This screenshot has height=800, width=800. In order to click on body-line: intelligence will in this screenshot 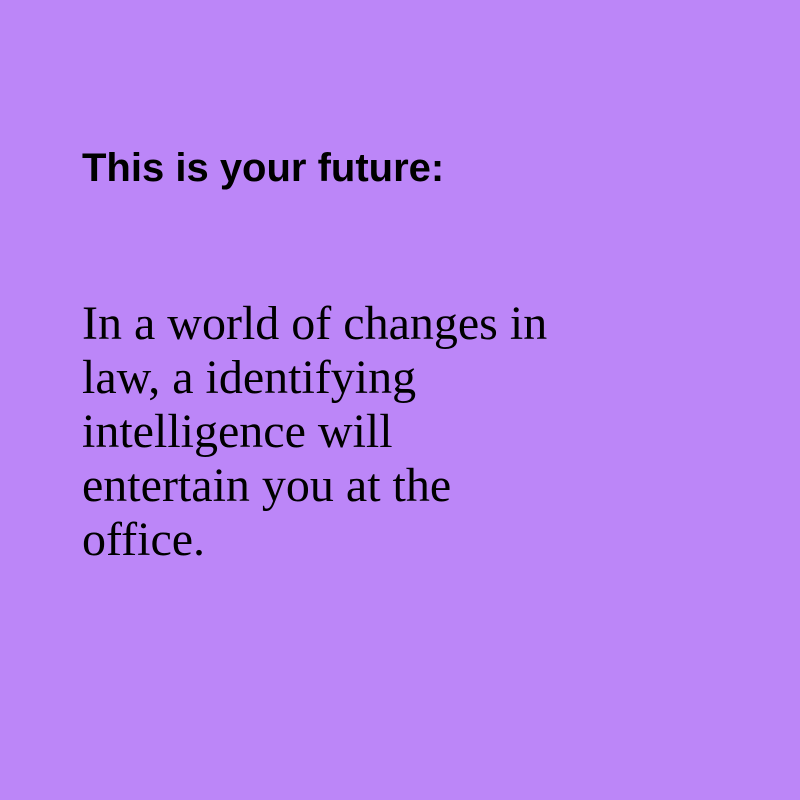, I will do `click(237, 431)`.